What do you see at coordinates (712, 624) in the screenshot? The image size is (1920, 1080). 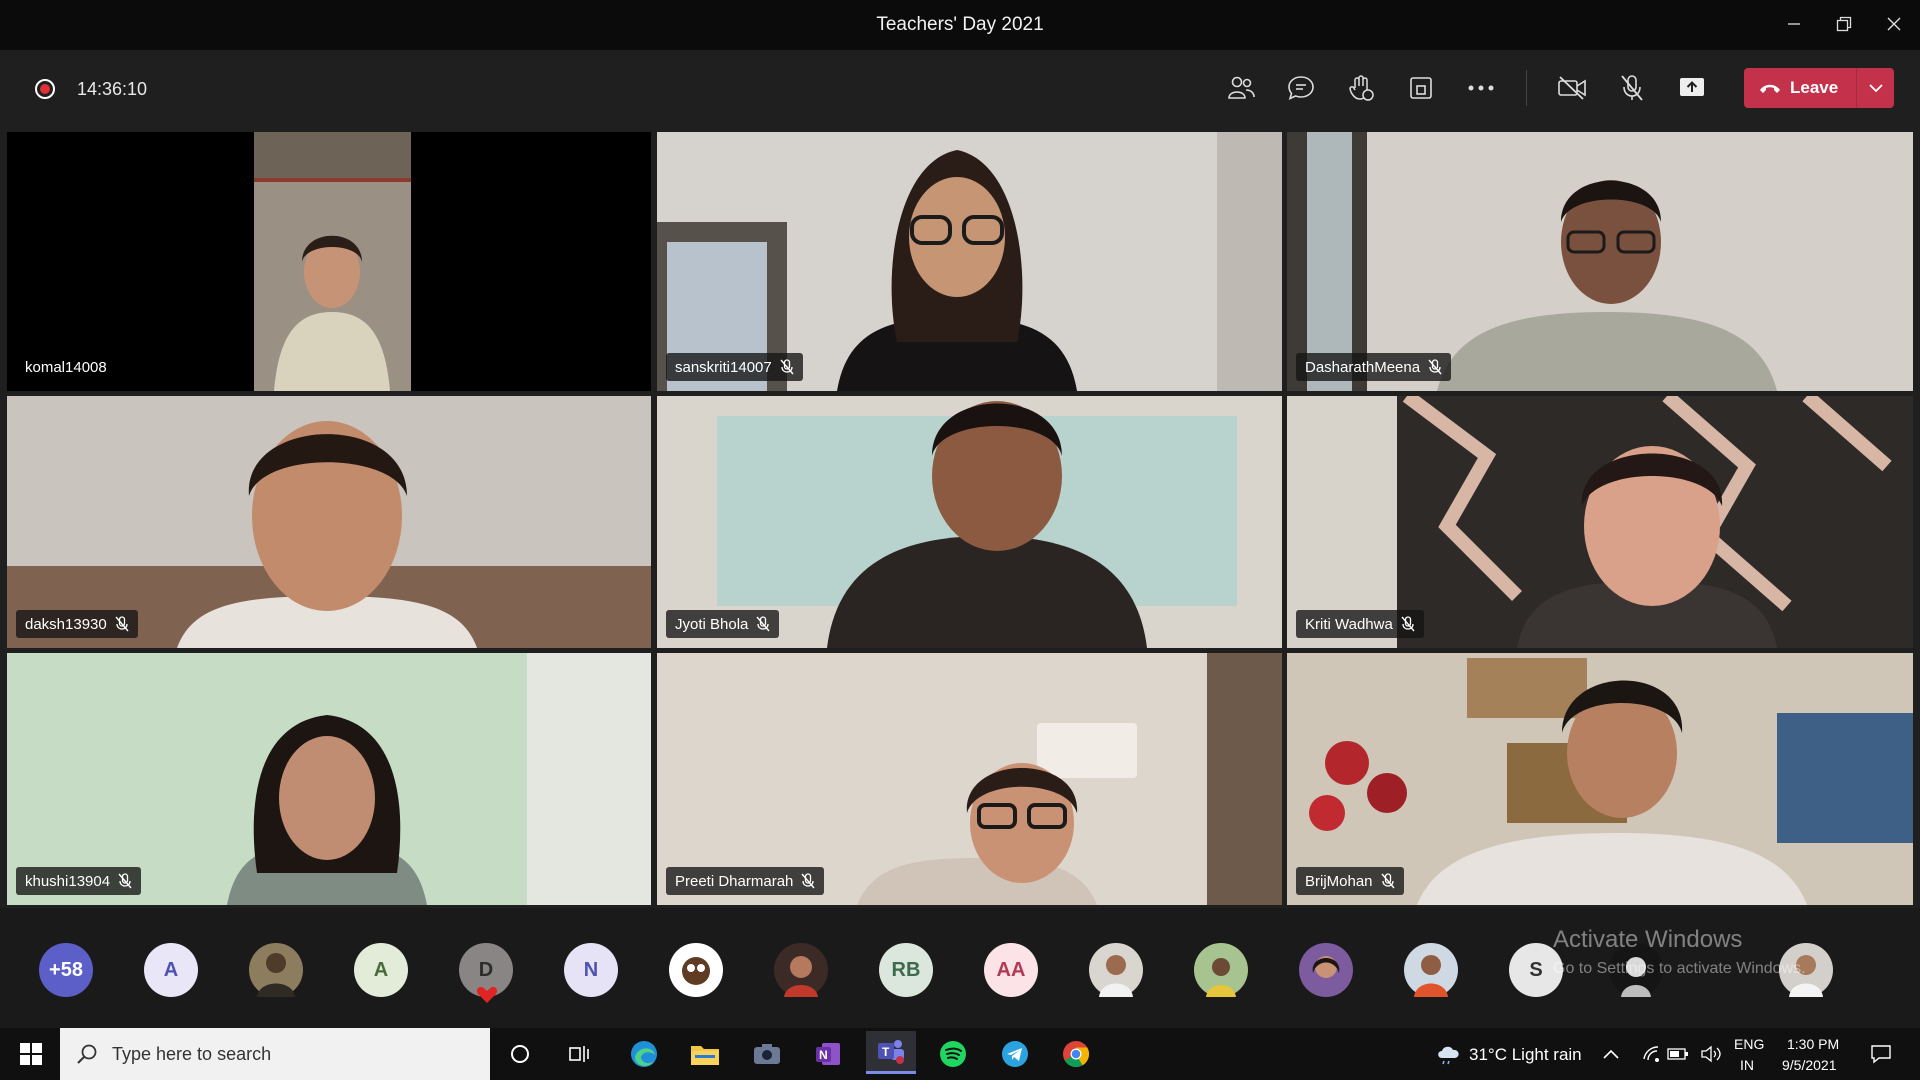 I see `participant-name: Jyoti Bhola` at bounding box center [712, 624].